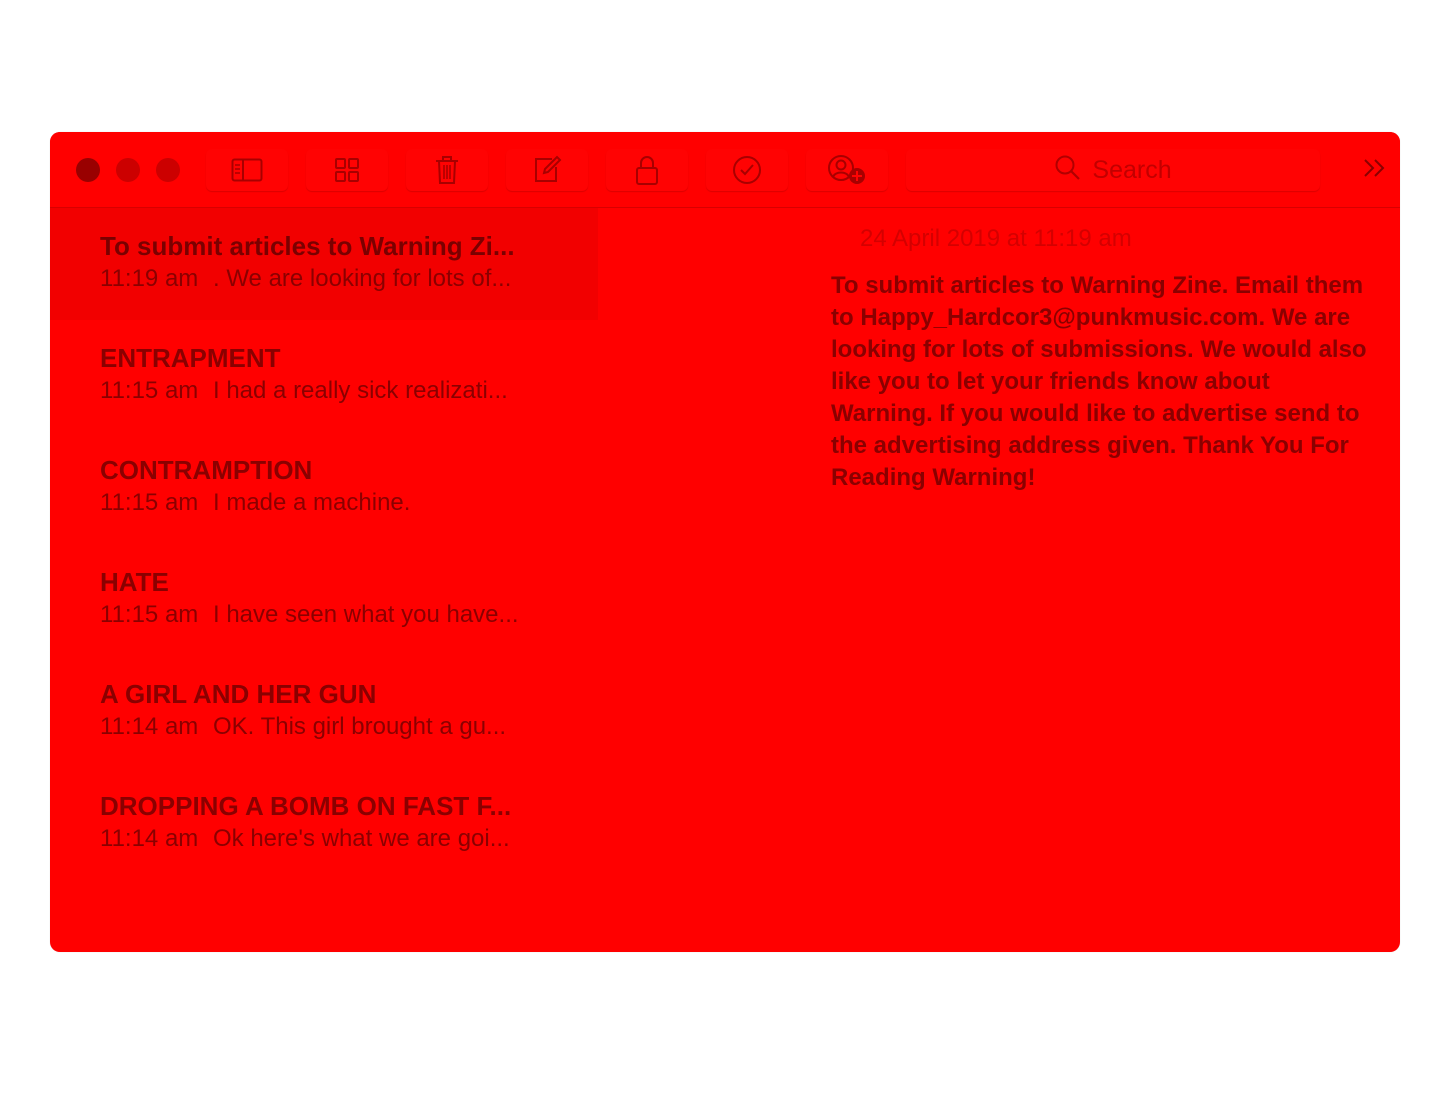 The width and height of the screenshot is (1456, 1094). I want to click on lock-button, so click(647, 170).